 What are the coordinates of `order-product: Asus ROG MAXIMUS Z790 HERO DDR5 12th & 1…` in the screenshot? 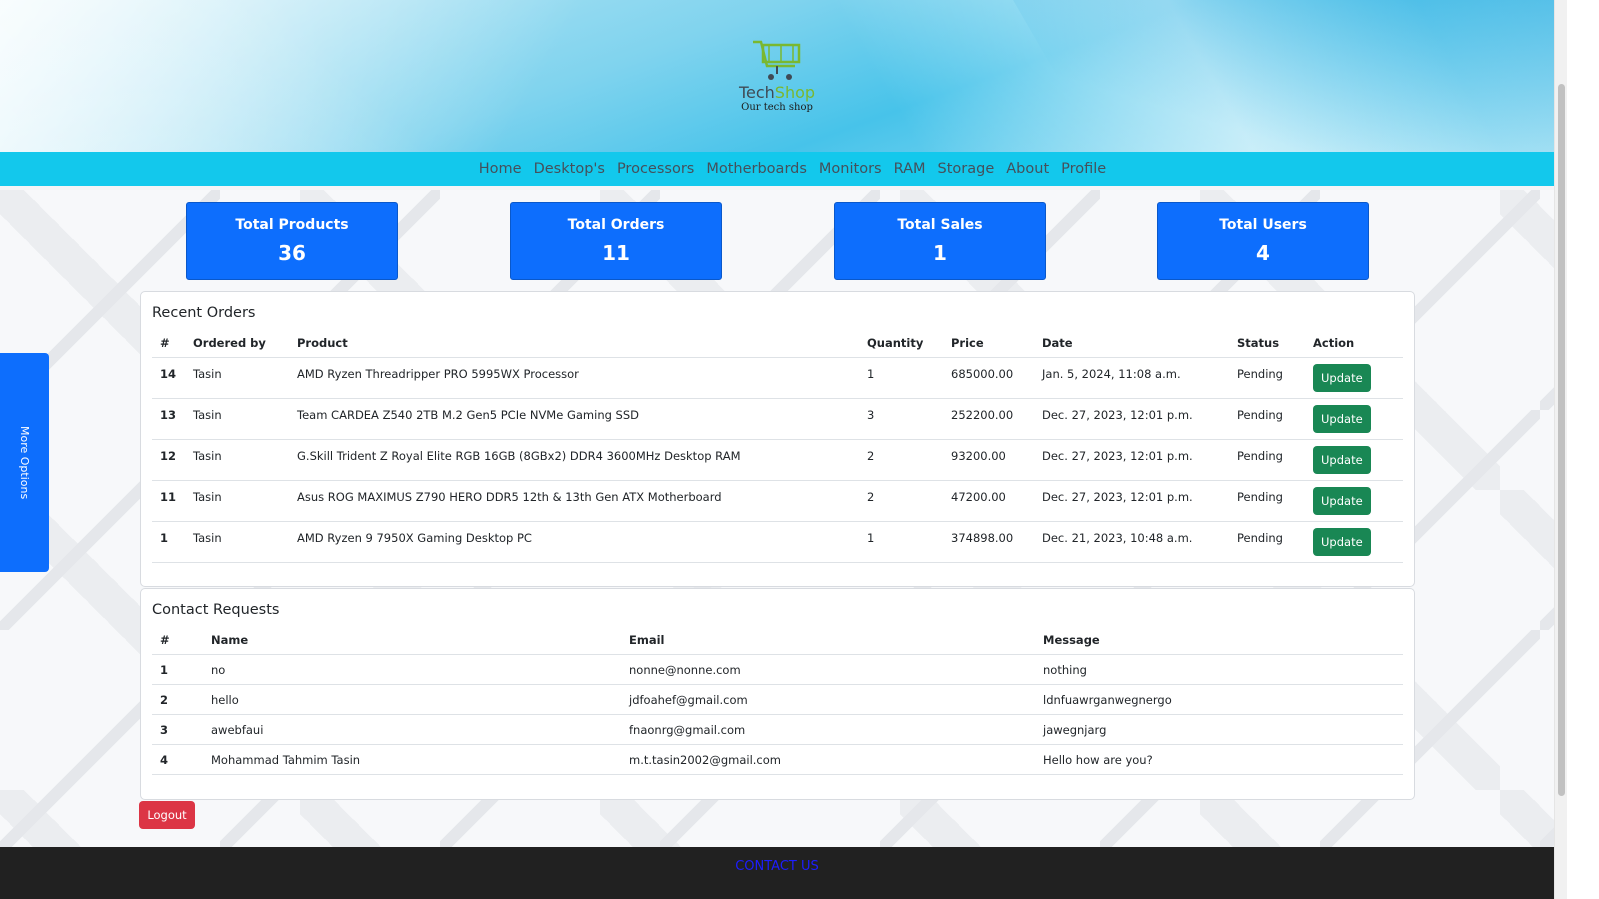 It's located at (574, 501).